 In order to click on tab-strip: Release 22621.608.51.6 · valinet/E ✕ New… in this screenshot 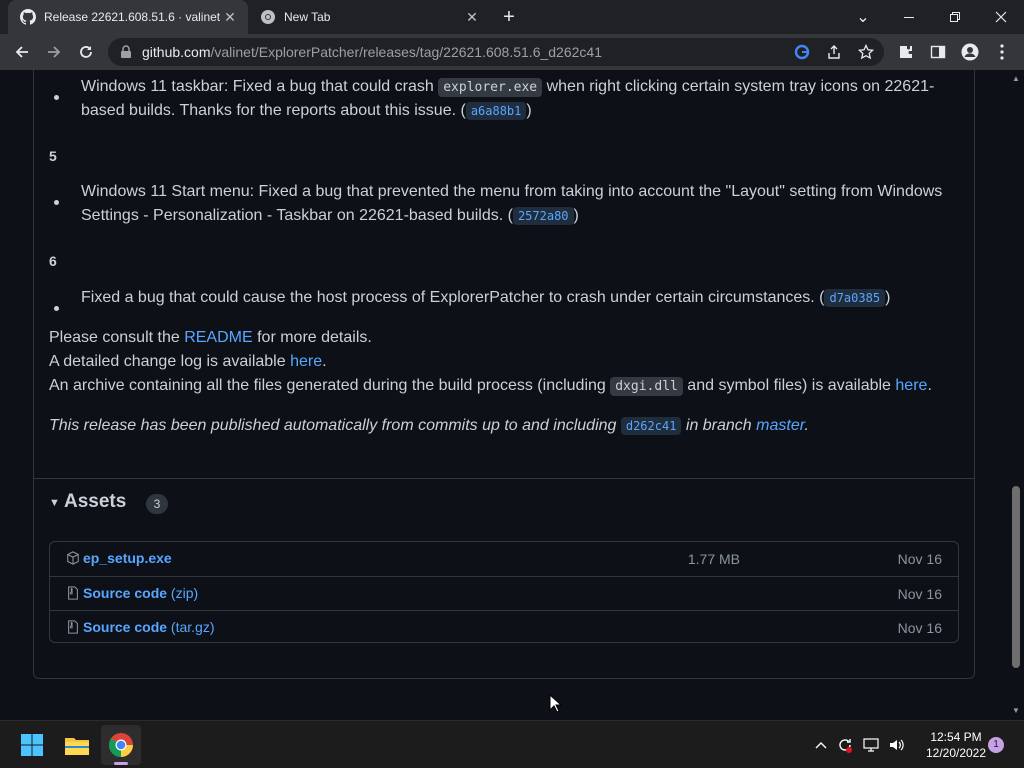, I will do `click(512, 17)`.